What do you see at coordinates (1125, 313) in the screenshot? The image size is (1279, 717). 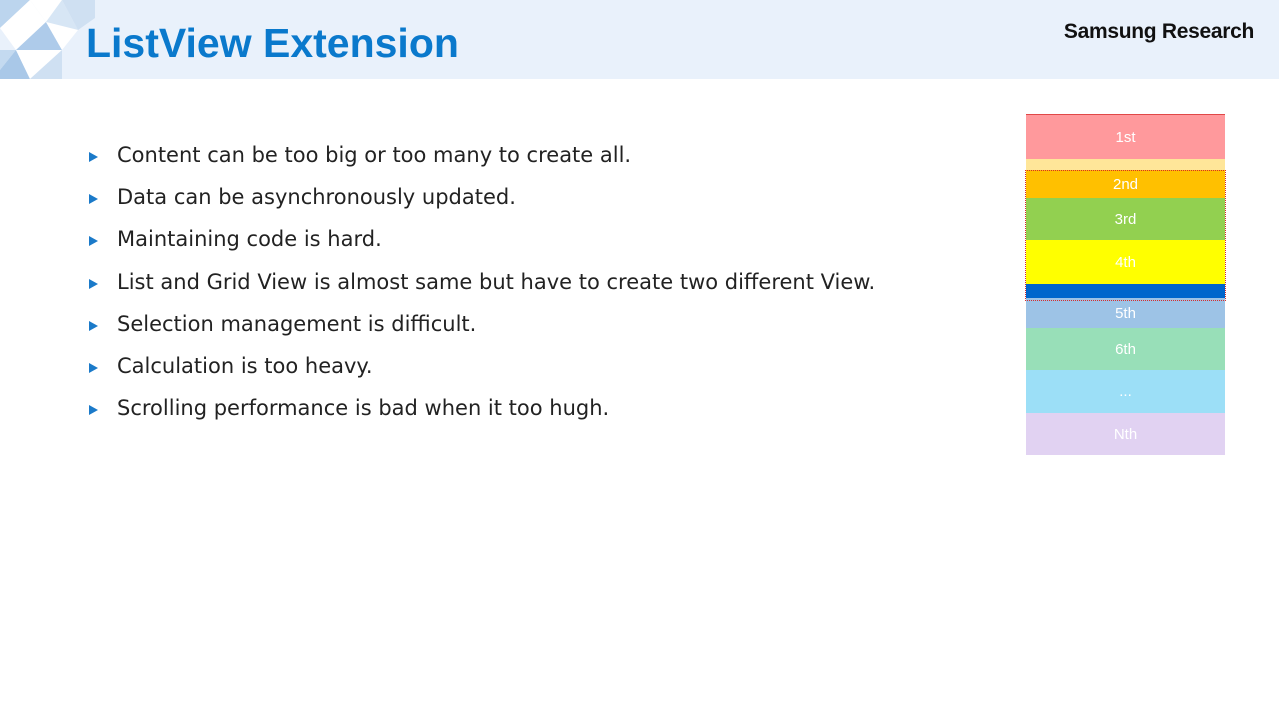 I see `list-item: 5th` at bounding box center [1125, 313].